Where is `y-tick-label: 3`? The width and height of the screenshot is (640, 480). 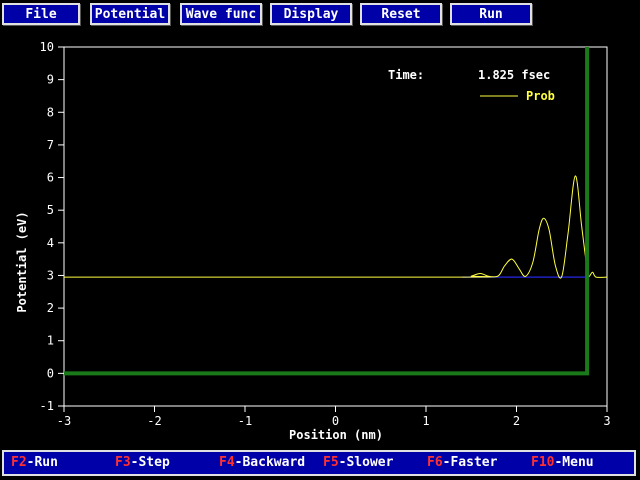
y-tick-label: 3 is located at coordinates (50, 275).